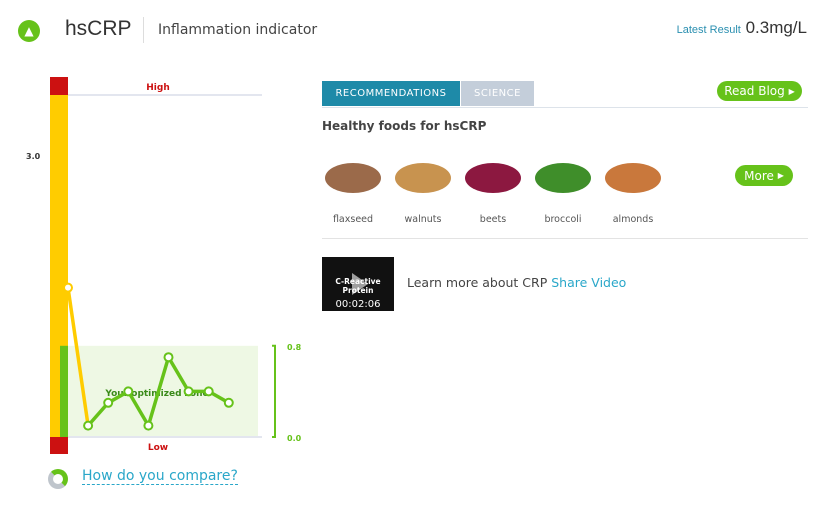 This screenshot has height=522, width=815. What do you see at coordinates (238, 30) in the screenshot?
I see `page-subtitle: Inflammation indicator` at bounding box center [238, 30].